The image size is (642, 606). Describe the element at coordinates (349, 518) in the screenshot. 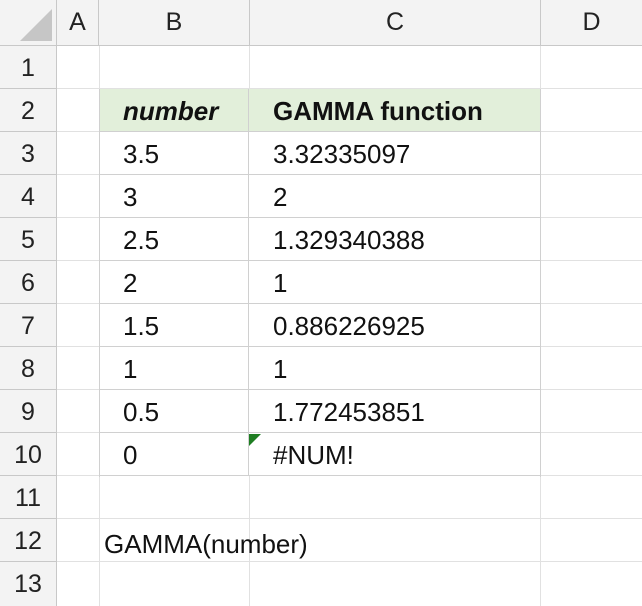

I see `gridline` at that location.